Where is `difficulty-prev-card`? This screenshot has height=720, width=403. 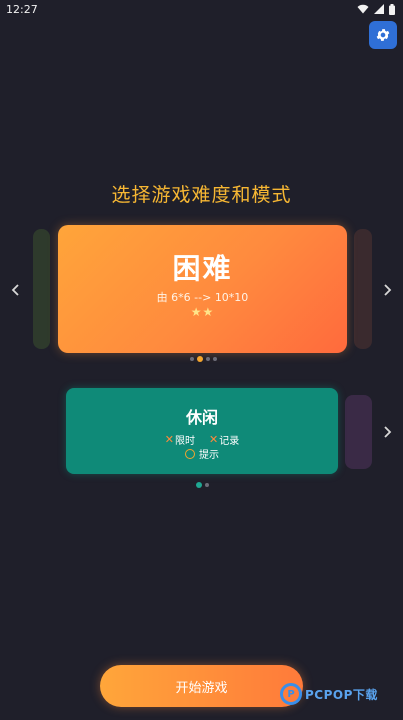 difficulty-prev-card is located at coordinates (41, 289).